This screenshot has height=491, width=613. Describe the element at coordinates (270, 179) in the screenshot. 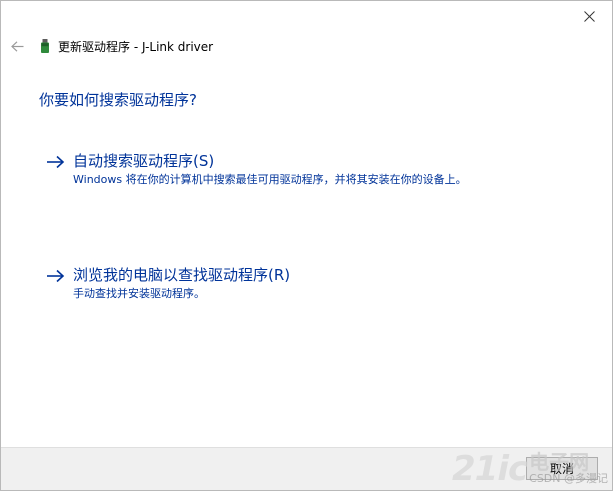

I see `auto-search-description: Windows 将在你的计算机中搜索最佳可用驱动程序，并将其安装在你的设备上。` at that location.